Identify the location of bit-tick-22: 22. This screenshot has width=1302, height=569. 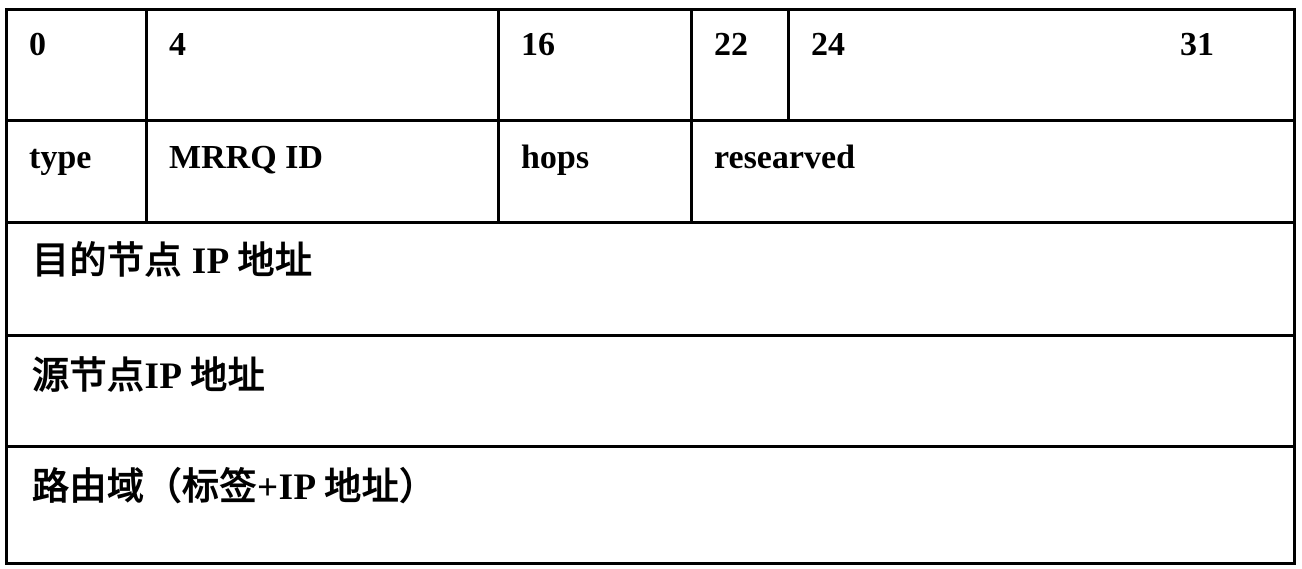
(731, 44).